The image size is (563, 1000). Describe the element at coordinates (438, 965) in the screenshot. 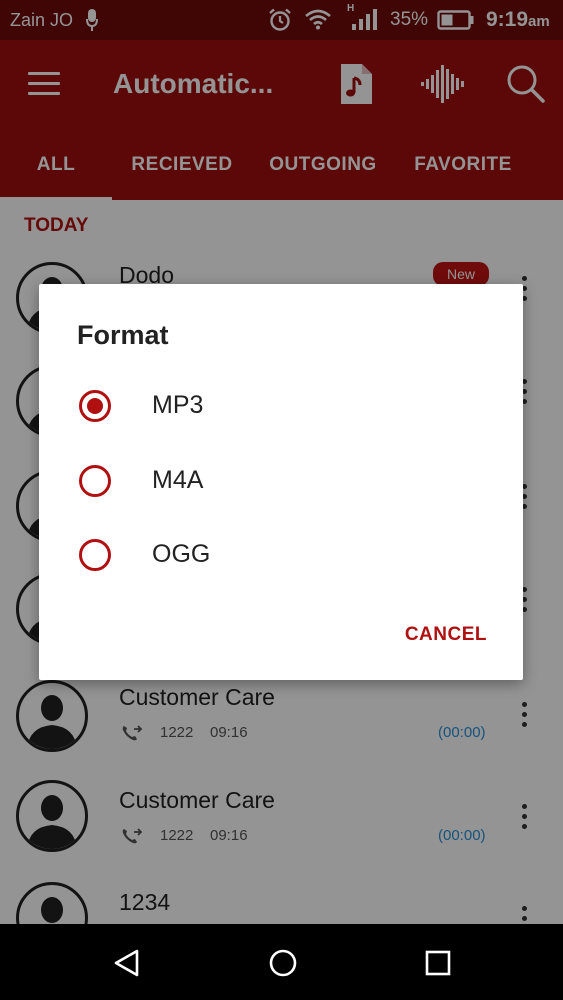

I see `recent-apps-icon` at that location.